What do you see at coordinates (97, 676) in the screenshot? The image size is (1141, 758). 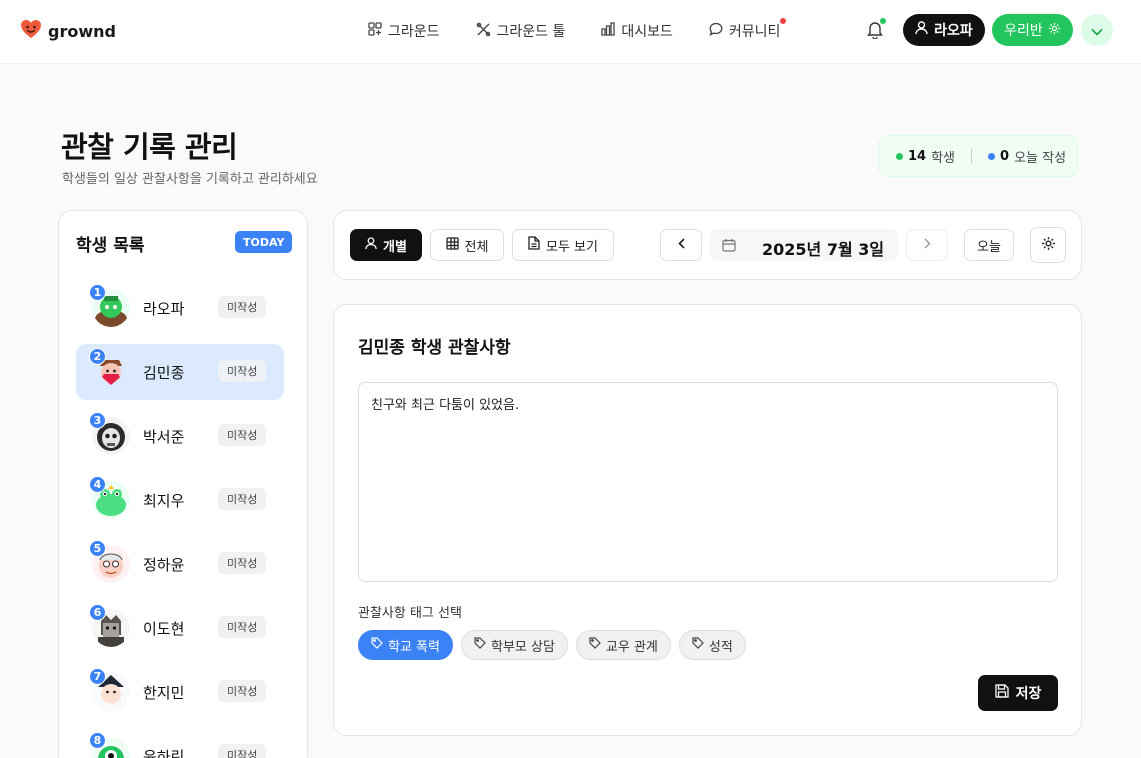 I see `student-number: 7` at bounding box center [97, 676].